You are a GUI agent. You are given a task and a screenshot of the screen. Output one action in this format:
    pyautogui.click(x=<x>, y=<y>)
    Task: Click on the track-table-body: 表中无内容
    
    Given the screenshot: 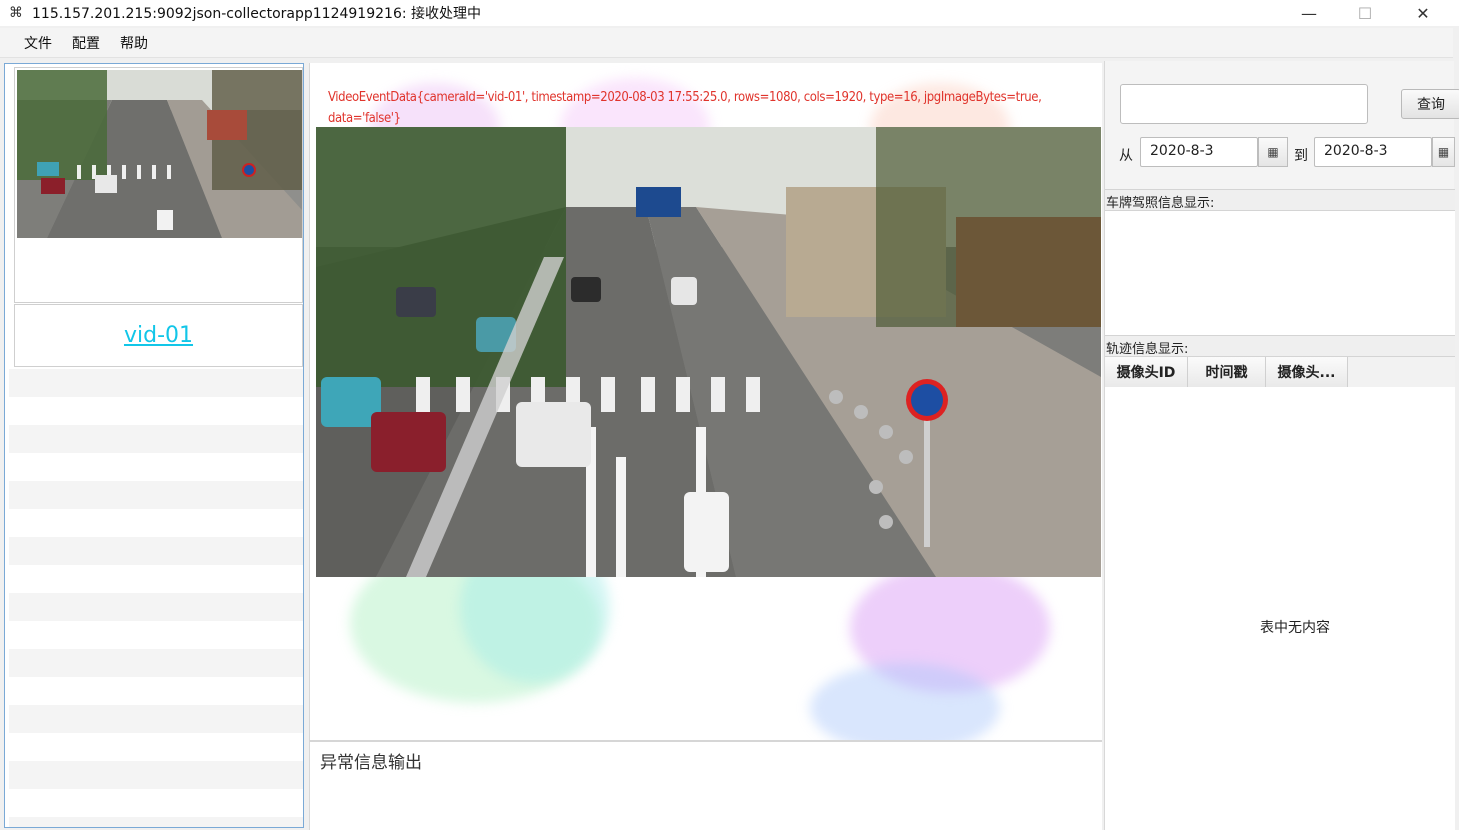 What is the action you would take?
    pyautogui.click(x=1280, y=608)
    